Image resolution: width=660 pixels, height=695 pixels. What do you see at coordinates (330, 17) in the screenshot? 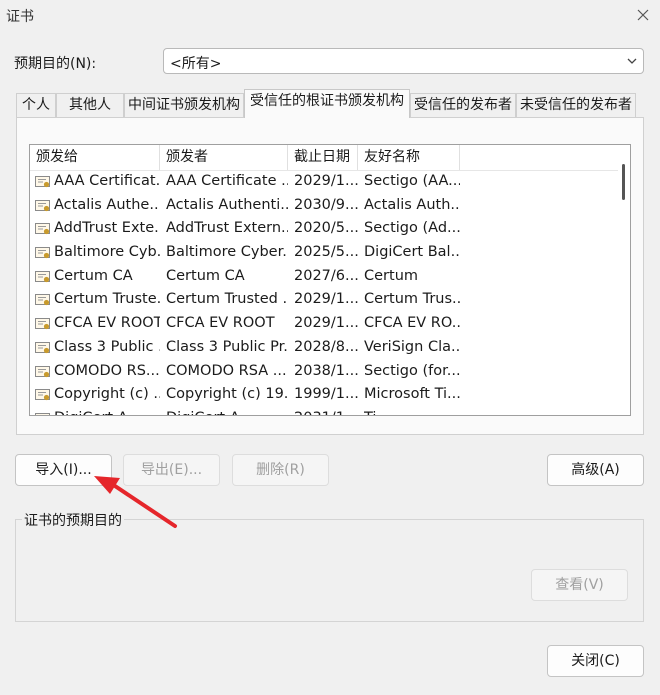
I see `title-bar: 证书` at bounding box center [330, 17].